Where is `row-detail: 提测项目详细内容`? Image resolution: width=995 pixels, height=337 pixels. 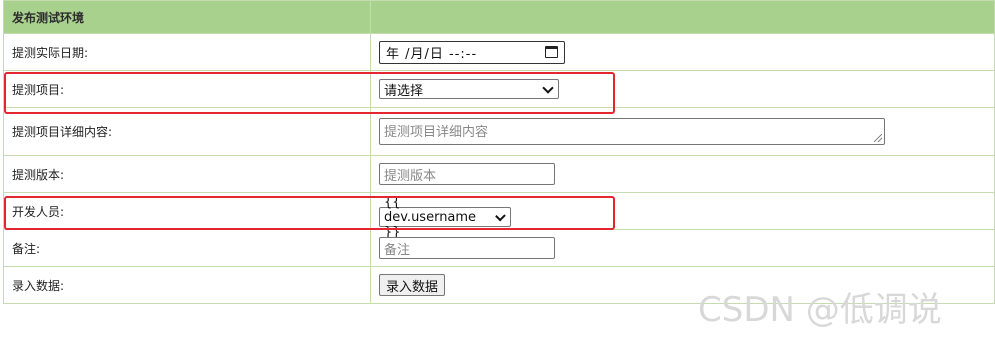
row-detail: 提测项目详细内容 is located at coordinates (499, 131).